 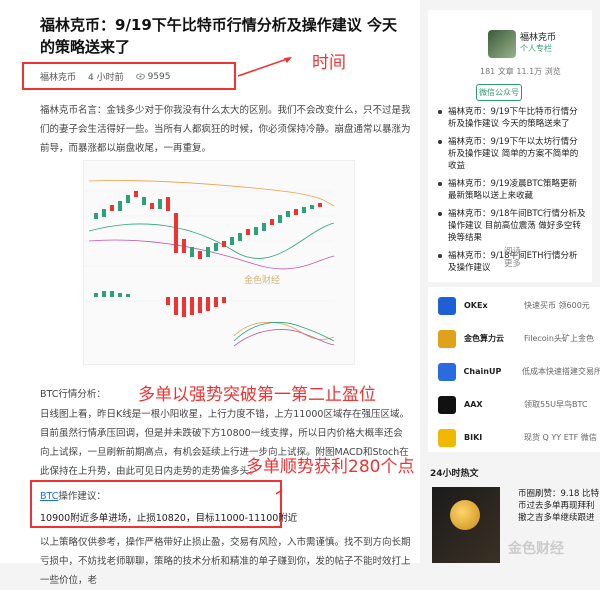 What do you see at coordinates (465, 515) in the screenshot?
I see `bitcoin-icon` at bounding box center [465, 515].